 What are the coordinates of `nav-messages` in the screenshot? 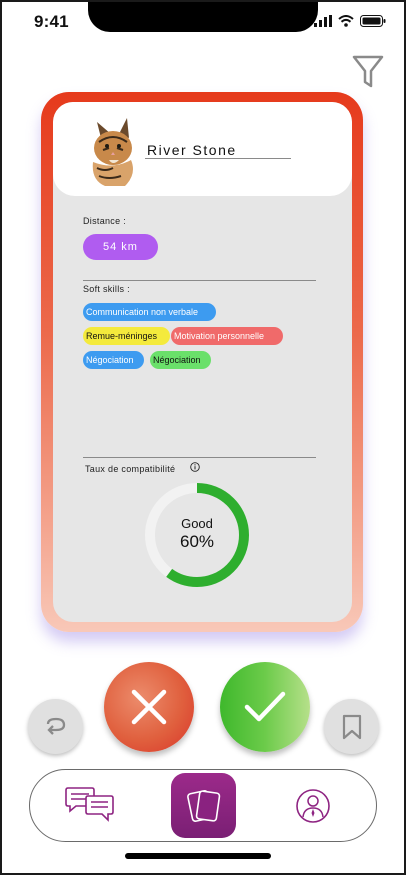 It's located at (90, 805).